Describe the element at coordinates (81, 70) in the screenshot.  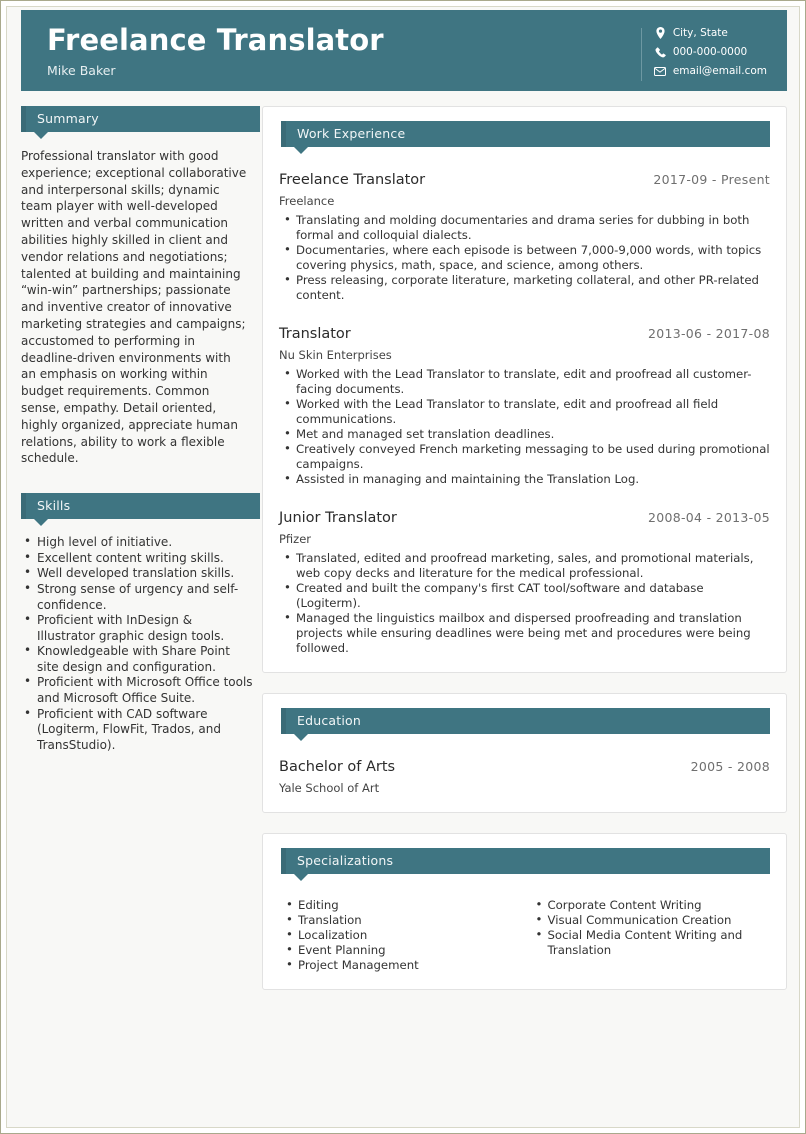
I see `candidate-name: Mike Baker` at that location.